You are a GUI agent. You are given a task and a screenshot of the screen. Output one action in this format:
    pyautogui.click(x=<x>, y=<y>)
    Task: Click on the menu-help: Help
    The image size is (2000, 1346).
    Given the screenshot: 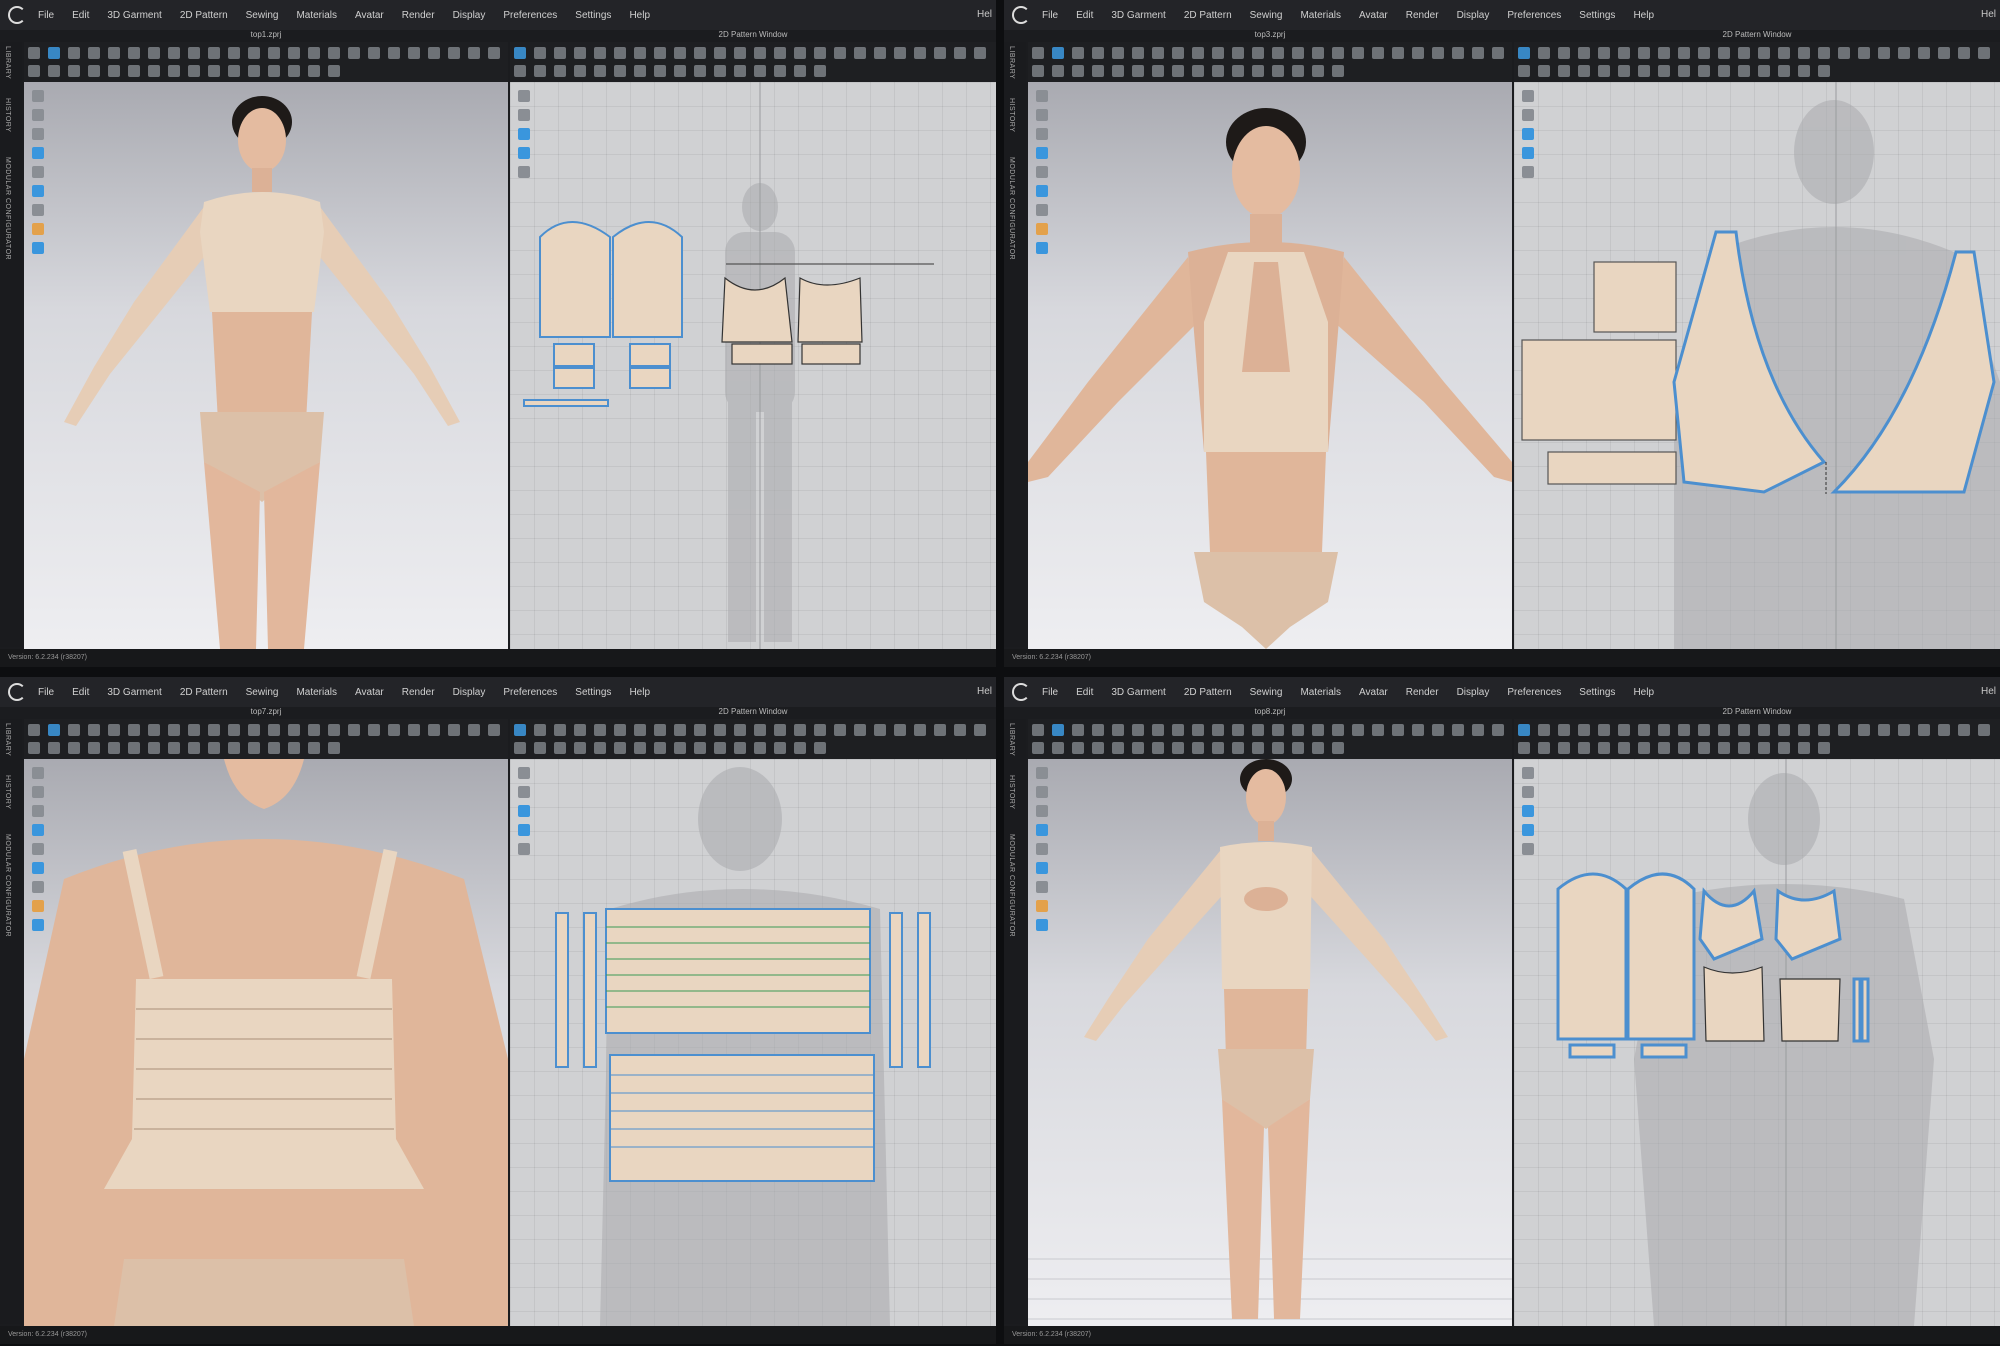 What is the action you would take?
    pyautogui.click(x=1643, y=692)
    